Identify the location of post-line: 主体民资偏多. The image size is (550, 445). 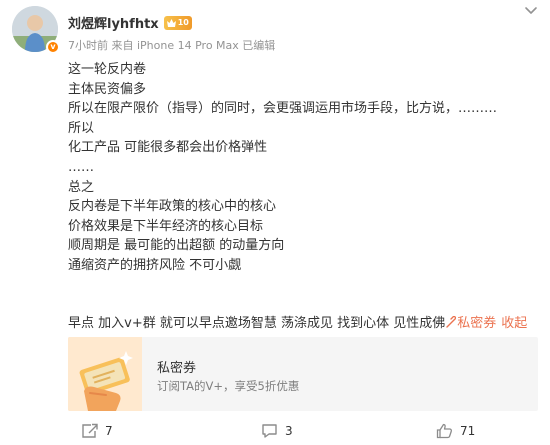
(107, 89).